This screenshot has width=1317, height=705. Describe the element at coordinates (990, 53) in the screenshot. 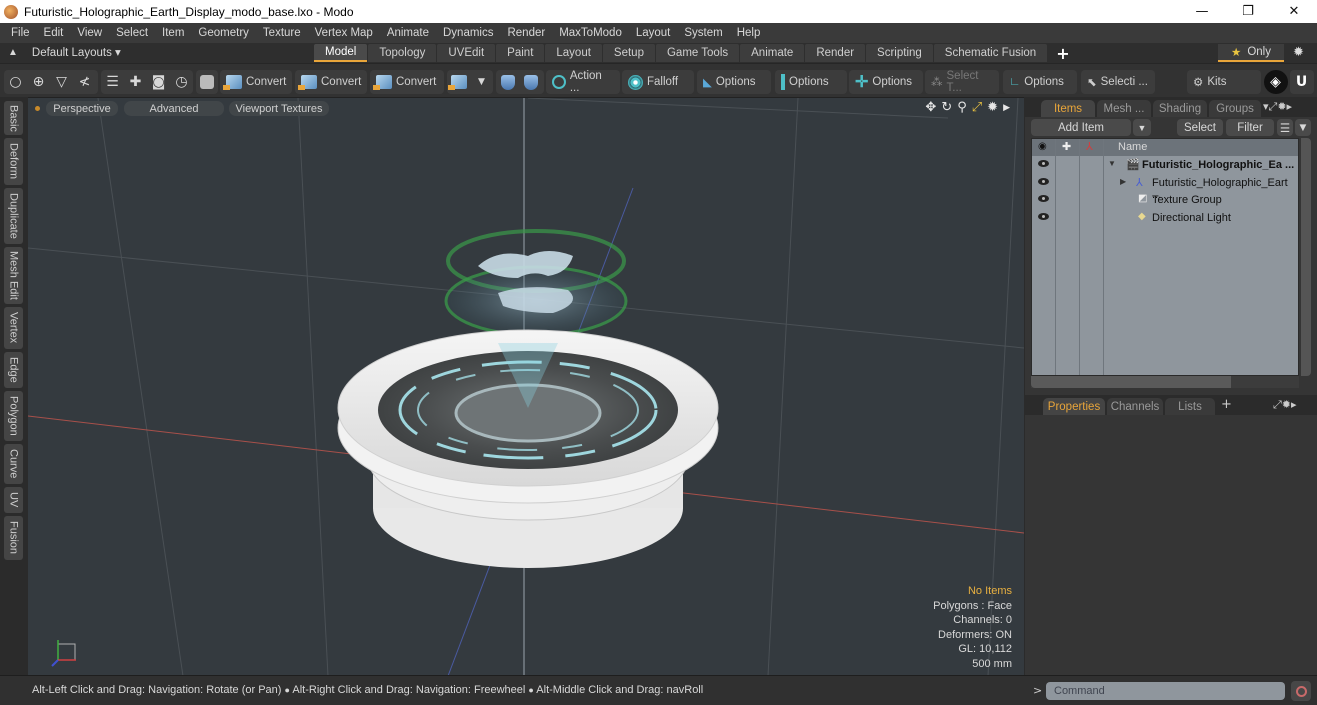

I see `tab-schematic-fusion: Schematic Fusion` at that location.